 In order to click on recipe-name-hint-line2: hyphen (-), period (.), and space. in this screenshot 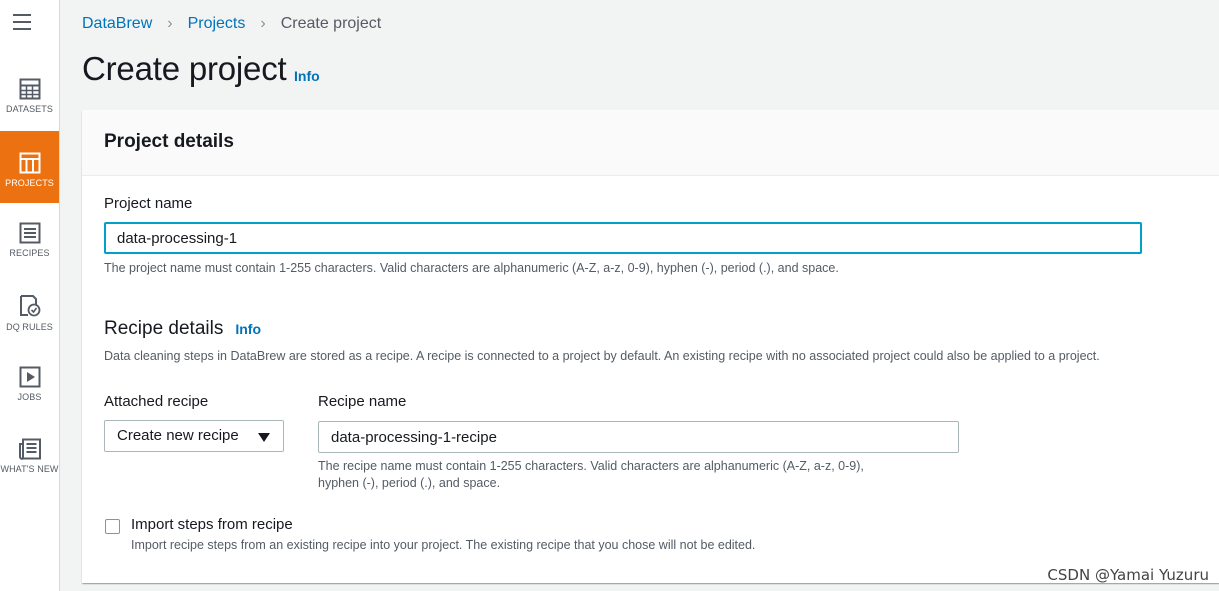, I will do `click(409, 483)`.